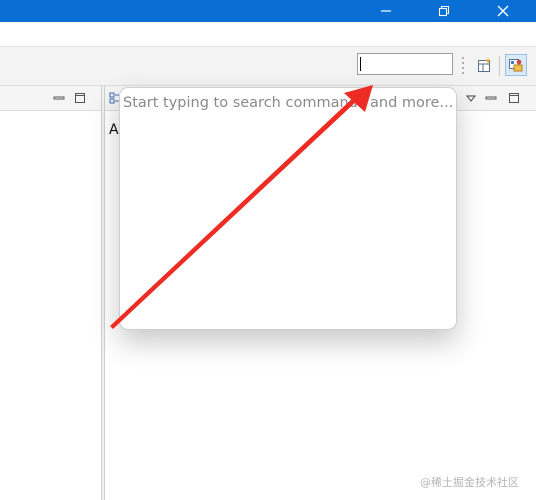 The image size is (536, 500). What do you see at coordinates (499, 66) in the screenshot?
I see `toolbar-divider` at bounding box center [499, 66].